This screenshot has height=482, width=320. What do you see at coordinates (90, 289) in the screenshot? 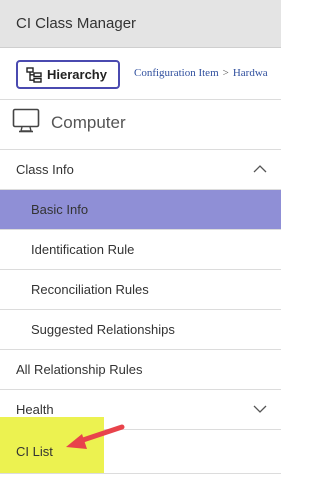
I see `nav-item-label: Reconciliation Rules` at bounding box center [90, 289].